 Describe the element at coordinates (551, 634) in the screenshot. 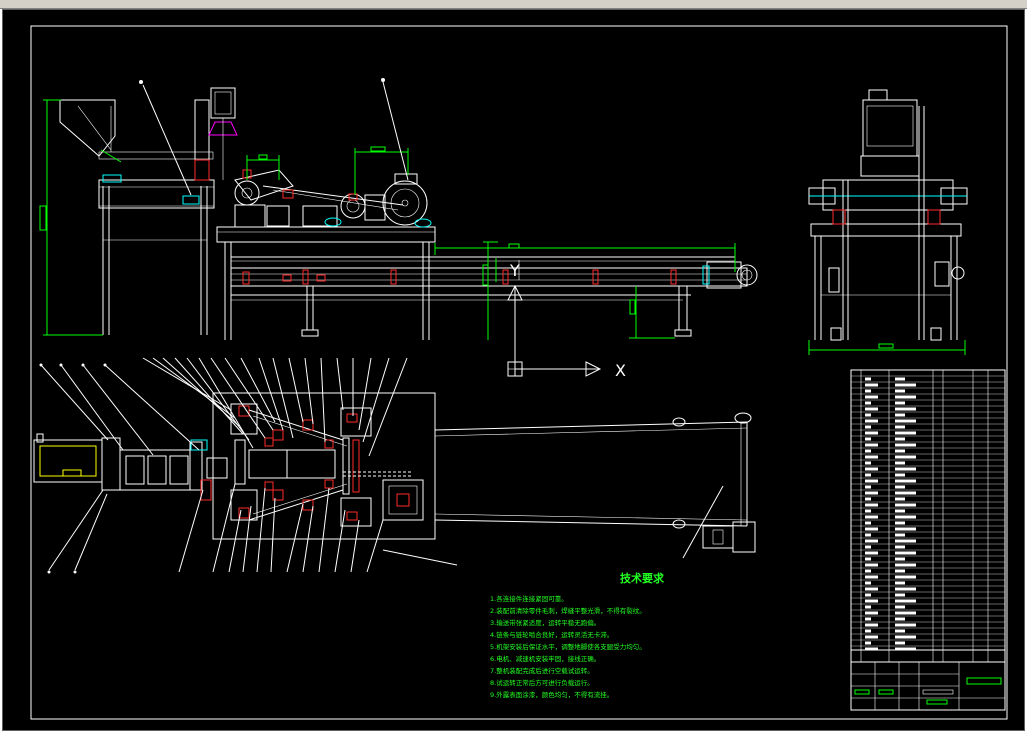

I see `tech-req-item: 4.链条与链轮啮合良好，运转灵活无卡滞。` at that location.